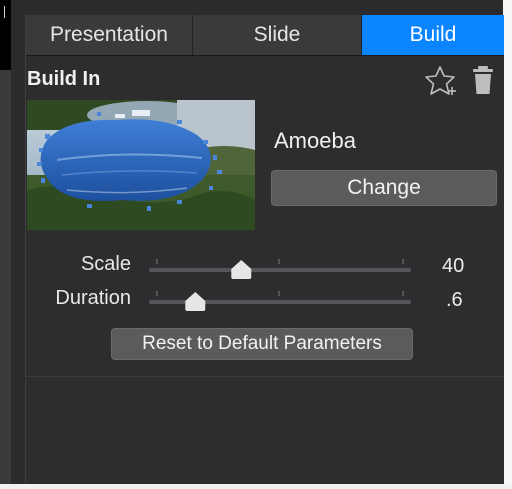 The image size is (512, 489). What do you see at coordinates (64, 79) in the screenshot?
I see `section-title: Build In` at bounding box center [64, 79].